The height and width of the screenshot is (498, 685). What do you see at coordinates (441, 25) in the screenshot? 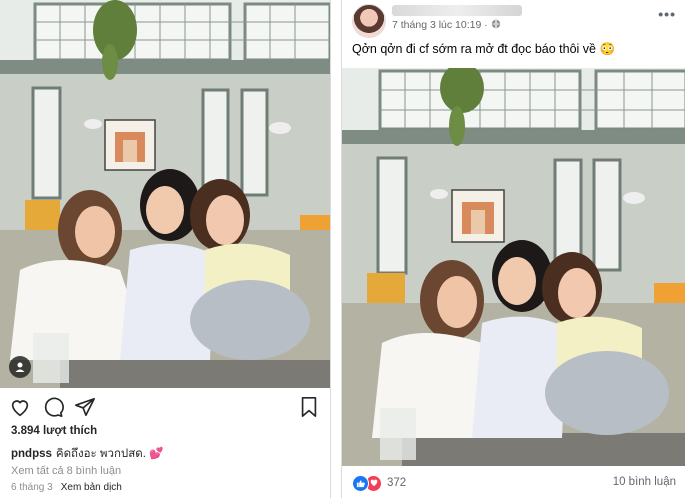
I see `timestamp-text: 7 tháng 3 lúc 10:19 ·` at bounding box center [441, 25].